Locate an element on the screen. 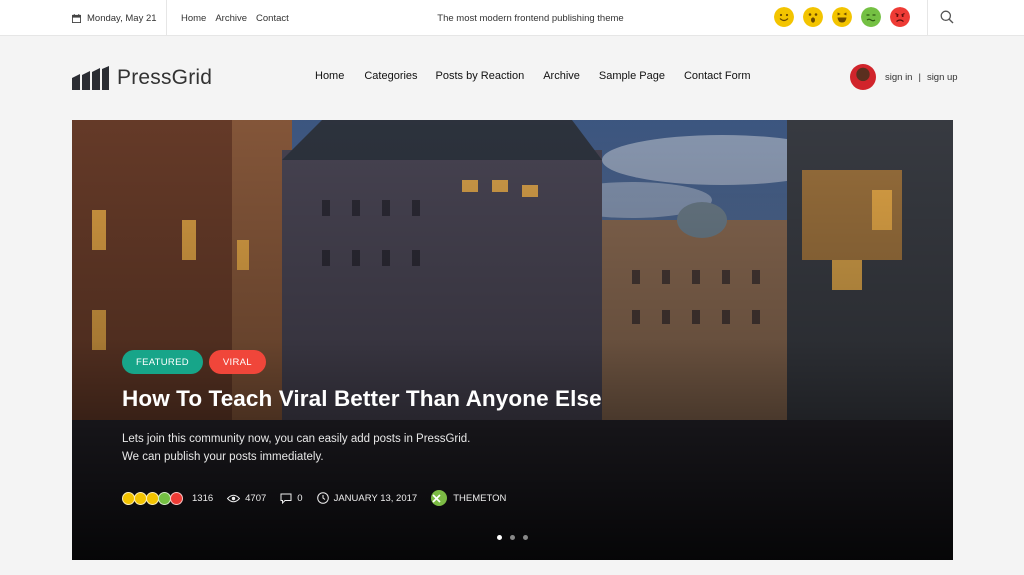 The image size is (1024, 575). site-logo: PressGrid is located at coordinates (142, 78).